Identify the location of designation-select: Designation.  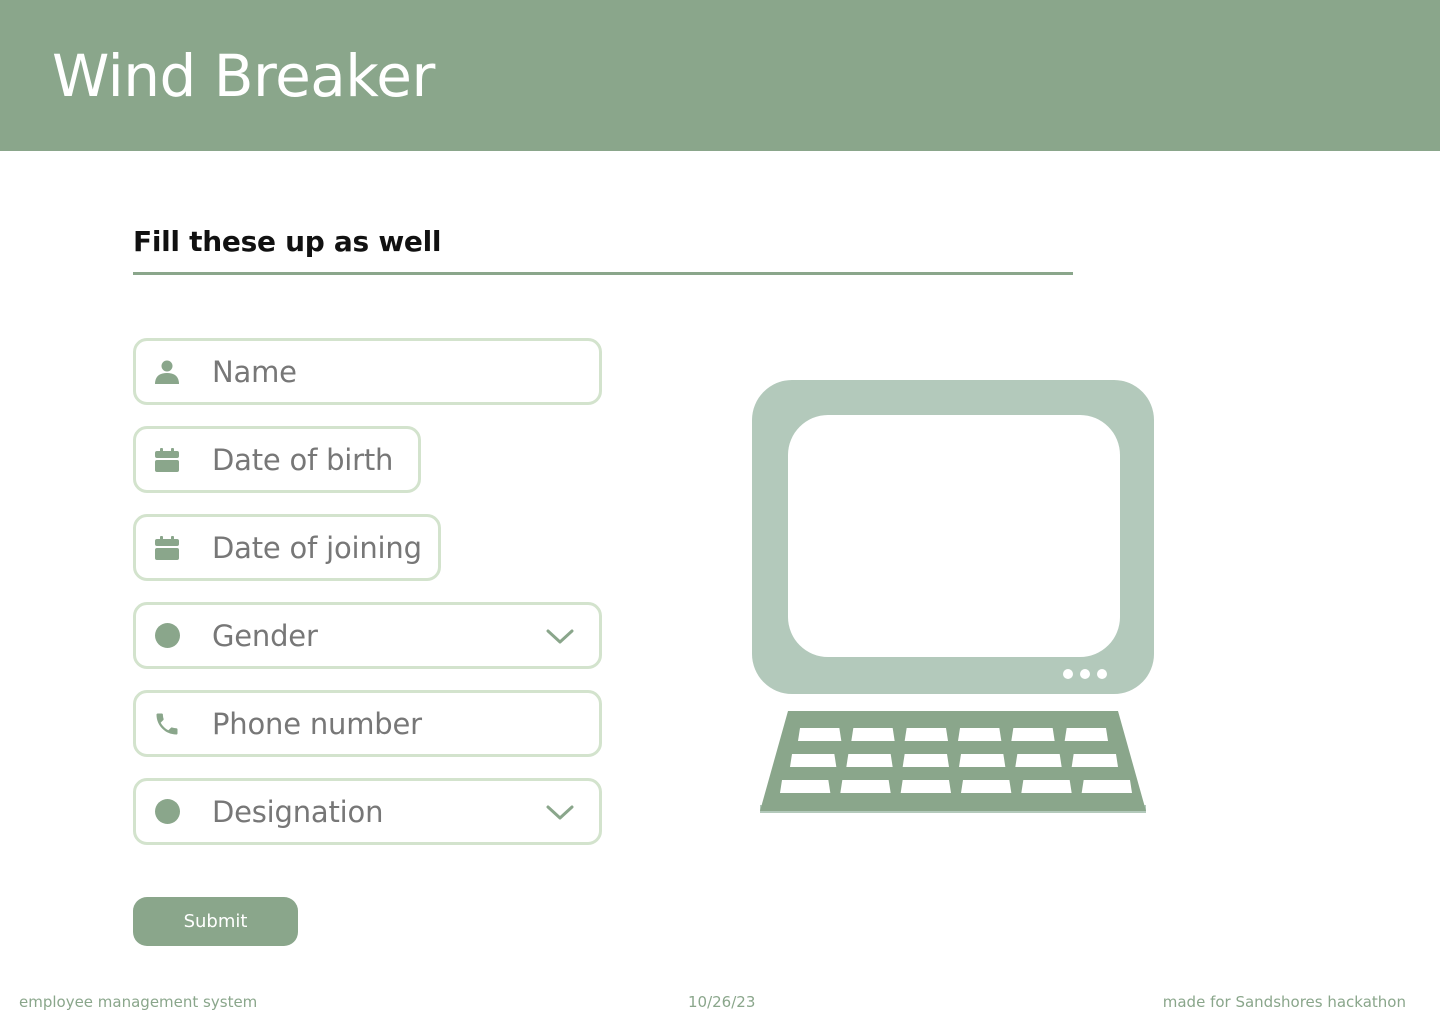
(367, 811).